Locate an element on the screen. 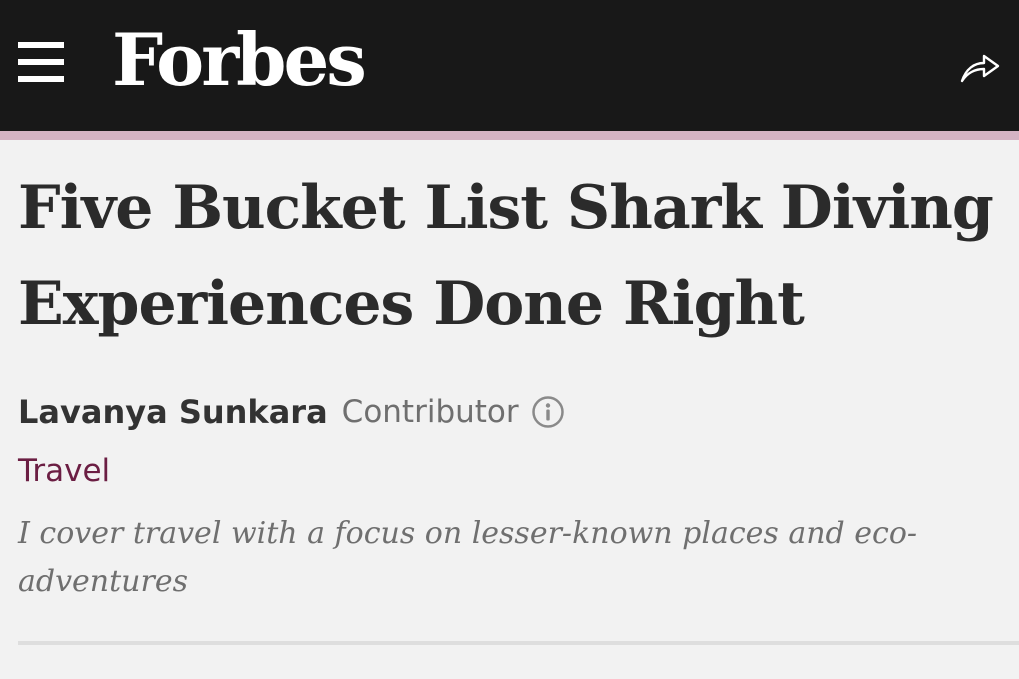 This screenshot has height=679, width=1019. author-name-link: Lavanya Sunkara is located at coordinates (173, 412).